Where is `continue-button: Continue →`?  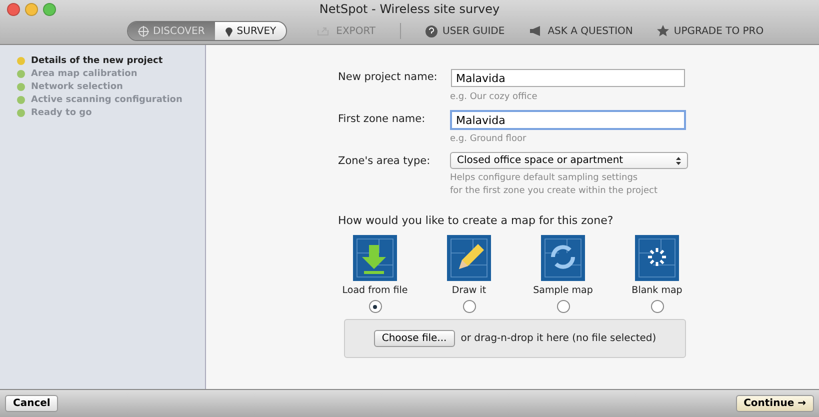 continue-button: Continue → is located at coordinates (775, 403).